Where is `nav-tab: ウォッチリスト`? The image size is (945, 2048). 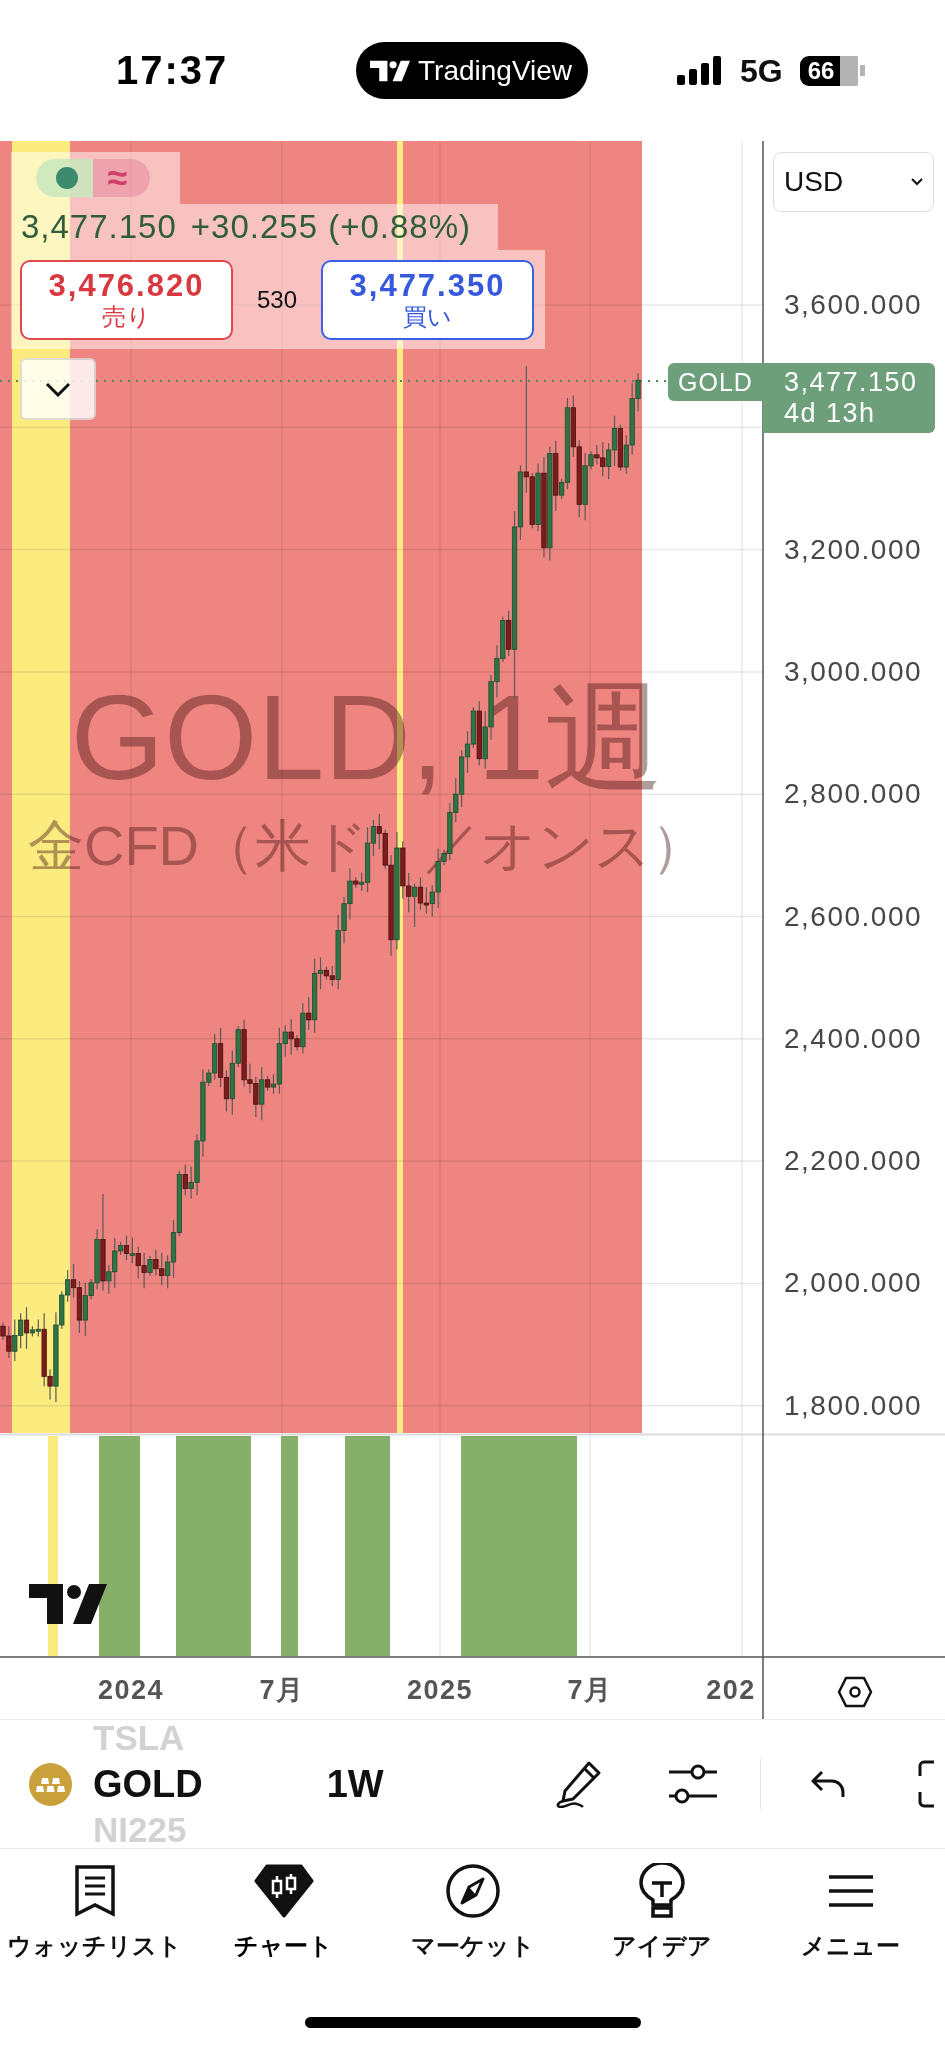
nav-tab: ウォッチリスト is located at coordinates (94, 1906).